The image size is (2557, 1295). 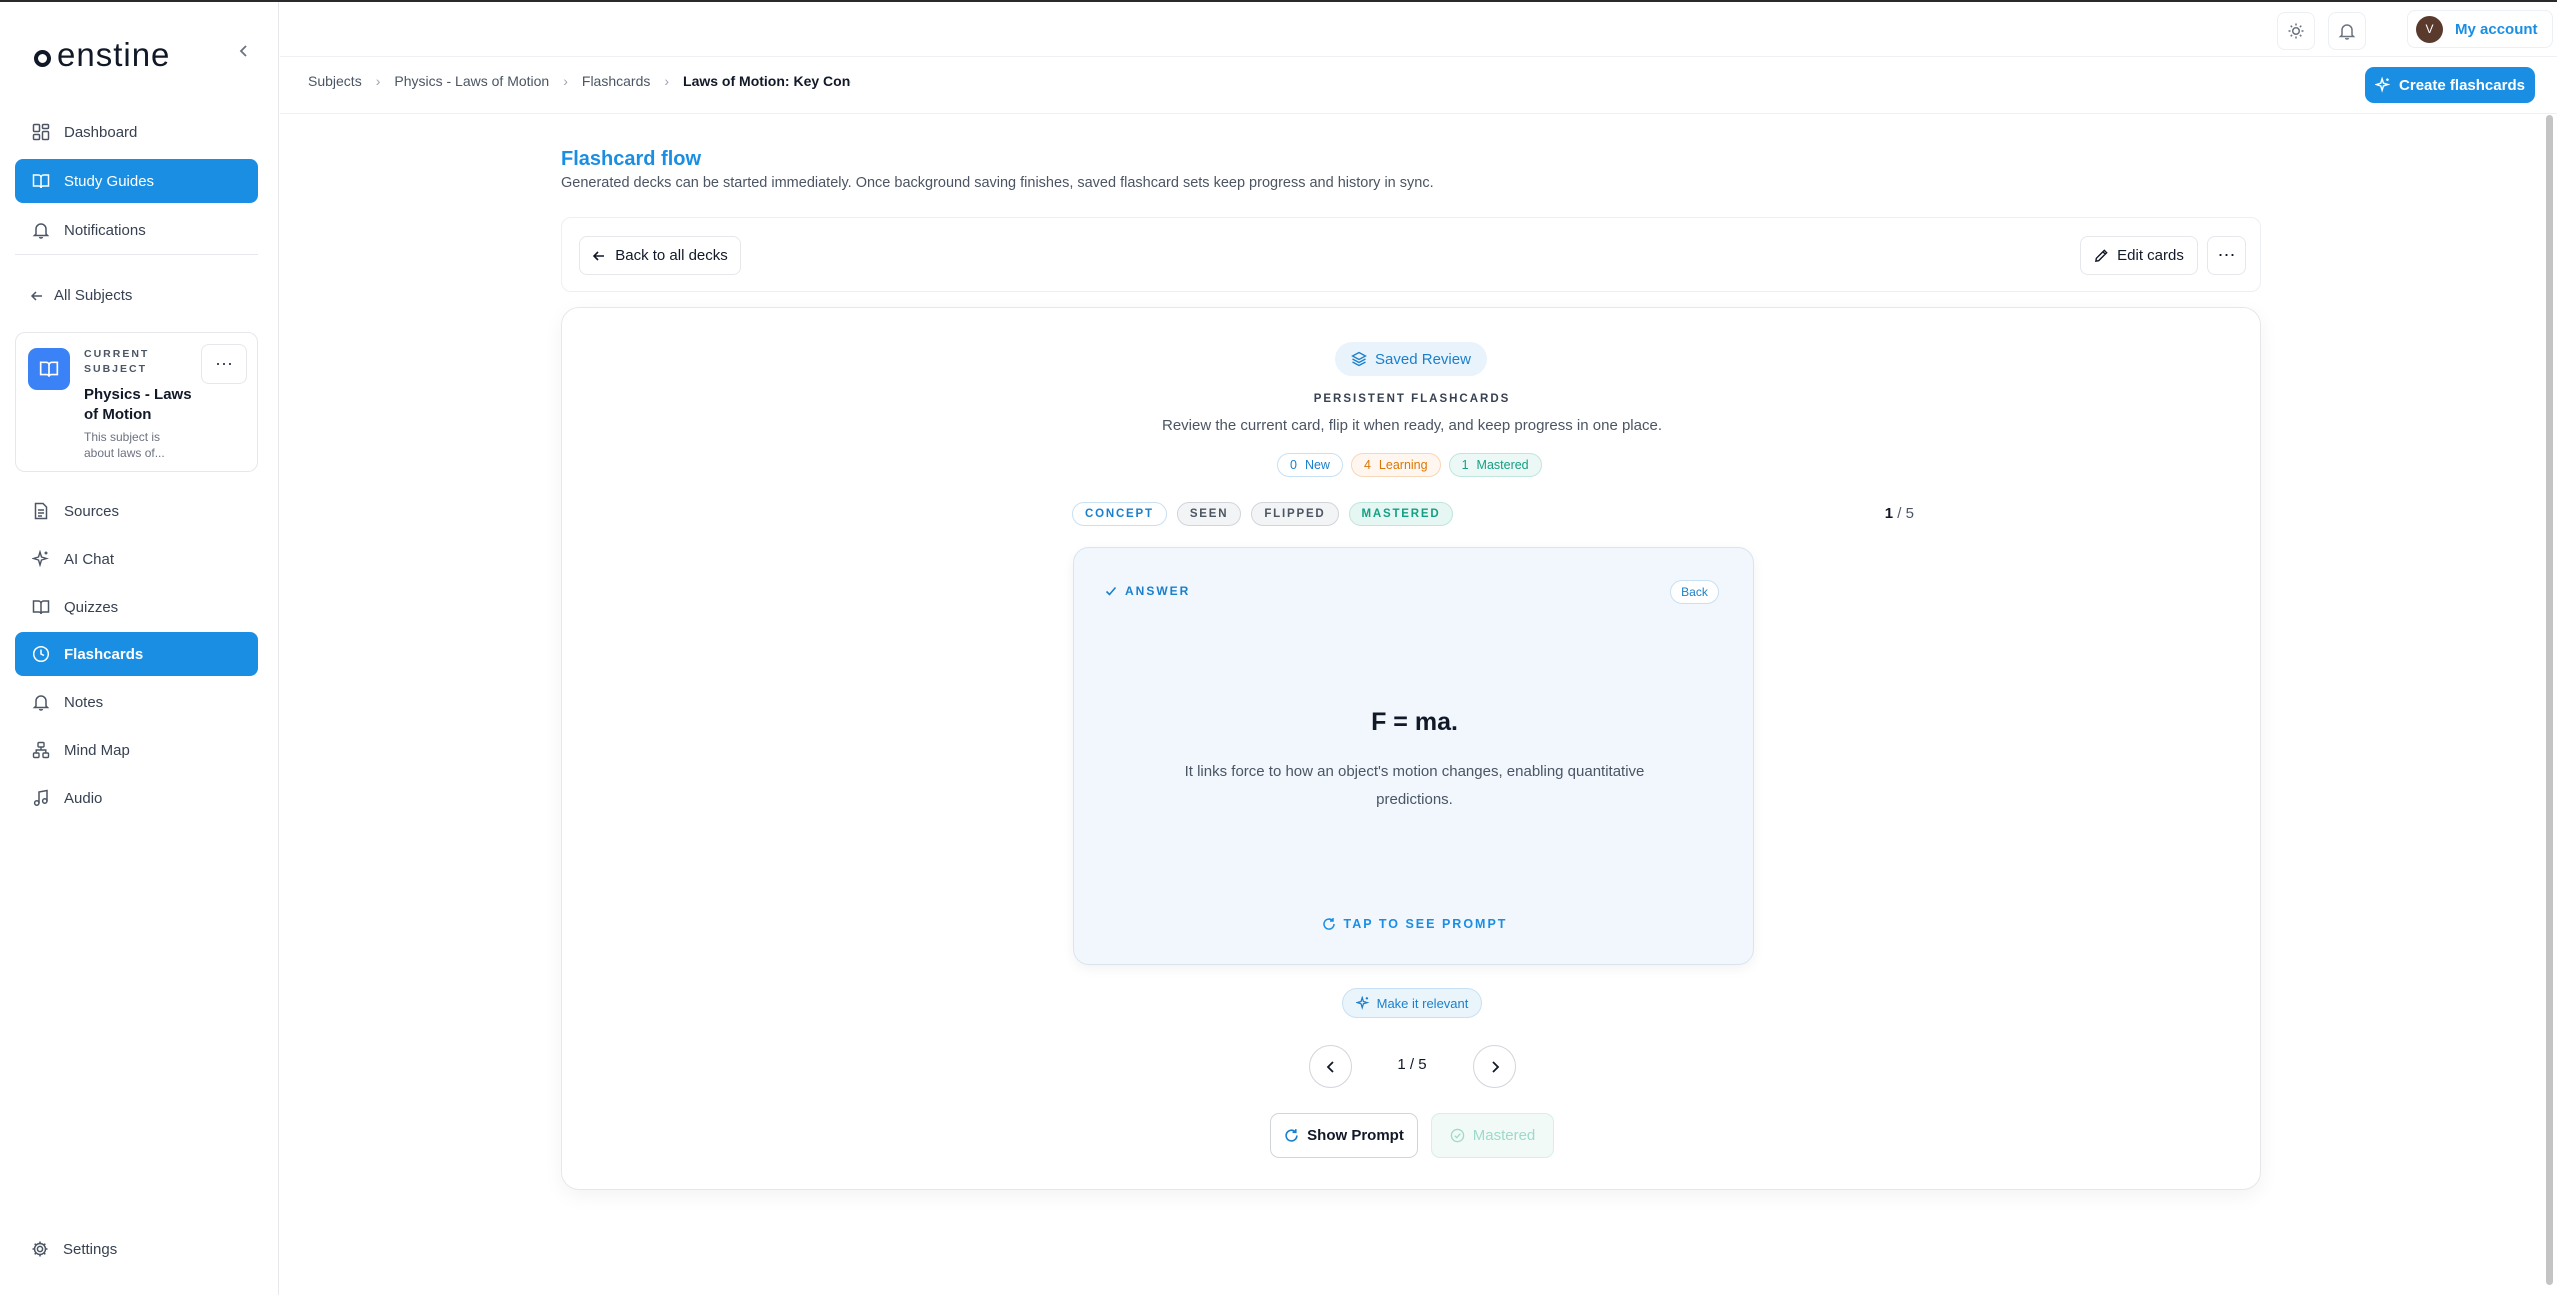 I want to click on next-card-button, so click(x=1494, y=1066).